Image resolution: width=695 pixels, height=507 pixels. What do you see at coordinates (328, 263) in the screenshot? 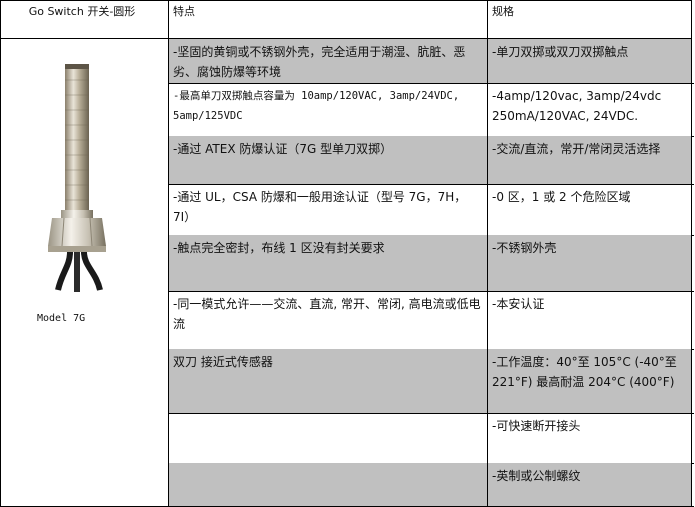
I see `feature-cell: -触点完全密封，布线 1 区没有封关要求` at bounding box center [328, 263].